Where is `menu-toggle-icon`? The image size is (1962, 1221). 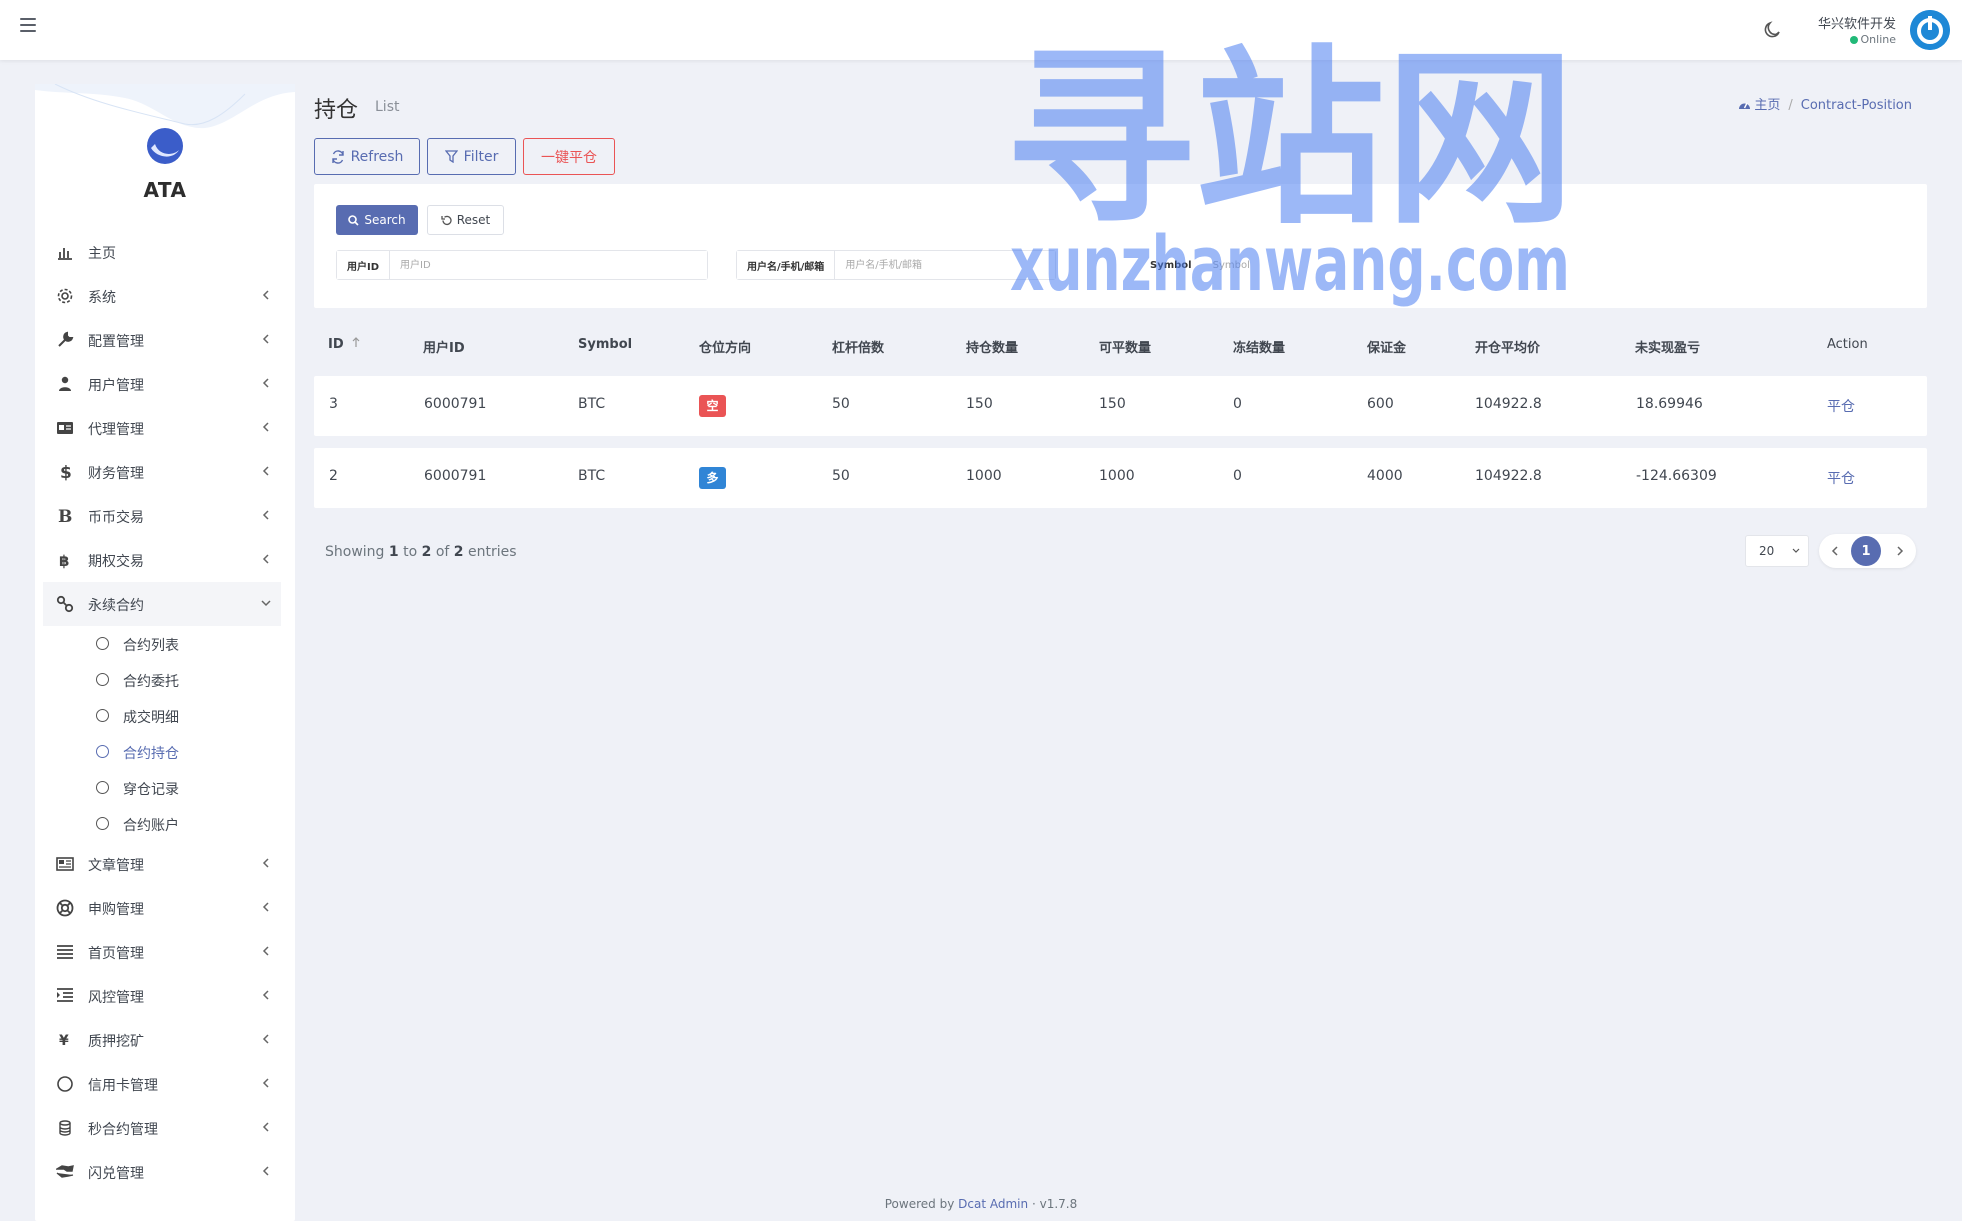
menu-toggle-icon is located at coordinates (28, 25).